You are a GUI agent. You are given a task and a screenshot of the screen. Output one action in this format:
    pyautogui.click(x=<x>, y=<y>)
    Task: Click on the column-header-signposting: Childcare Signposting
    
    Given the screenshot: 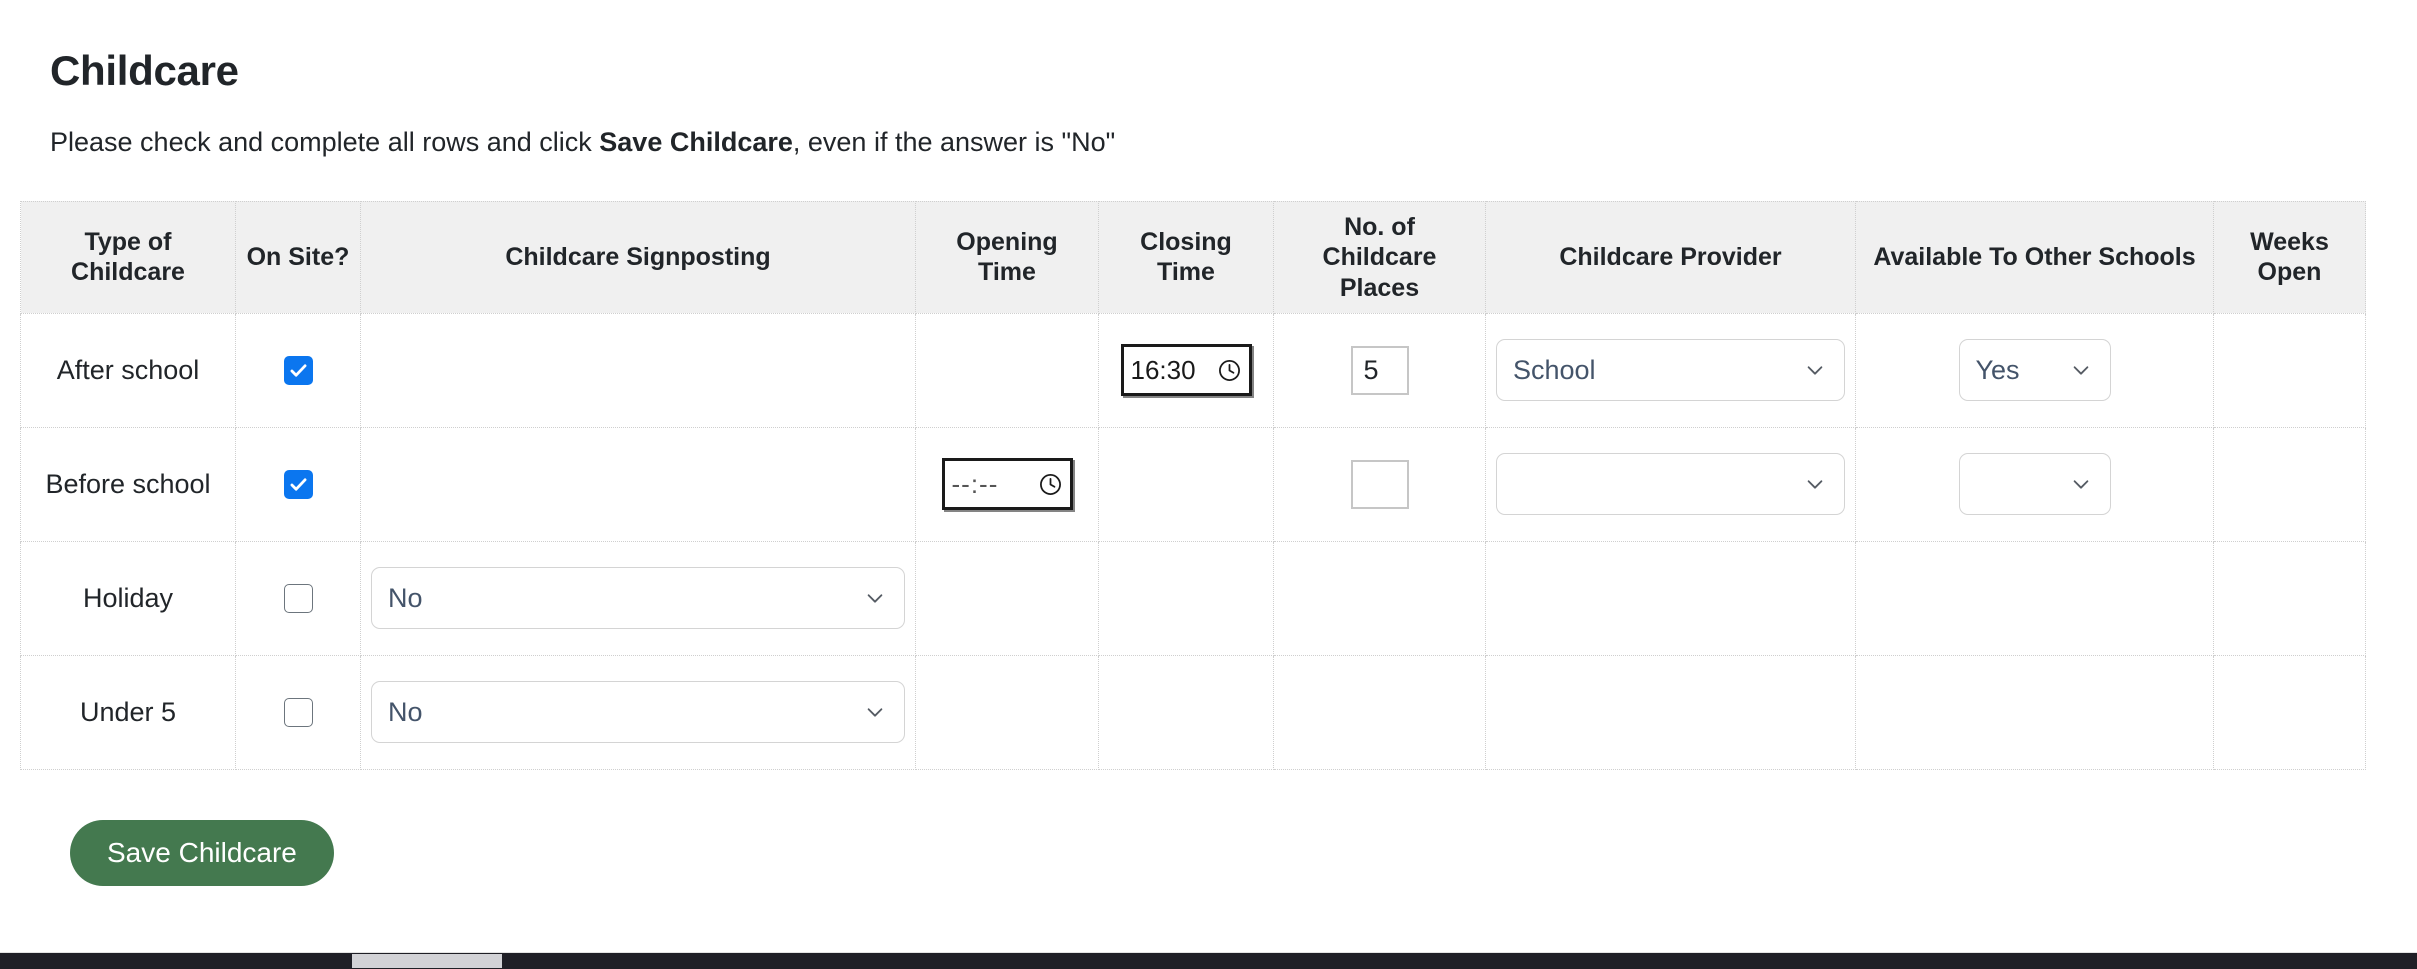 What is the action you would take?
    pyautogui.click(x=638, y=257)
    